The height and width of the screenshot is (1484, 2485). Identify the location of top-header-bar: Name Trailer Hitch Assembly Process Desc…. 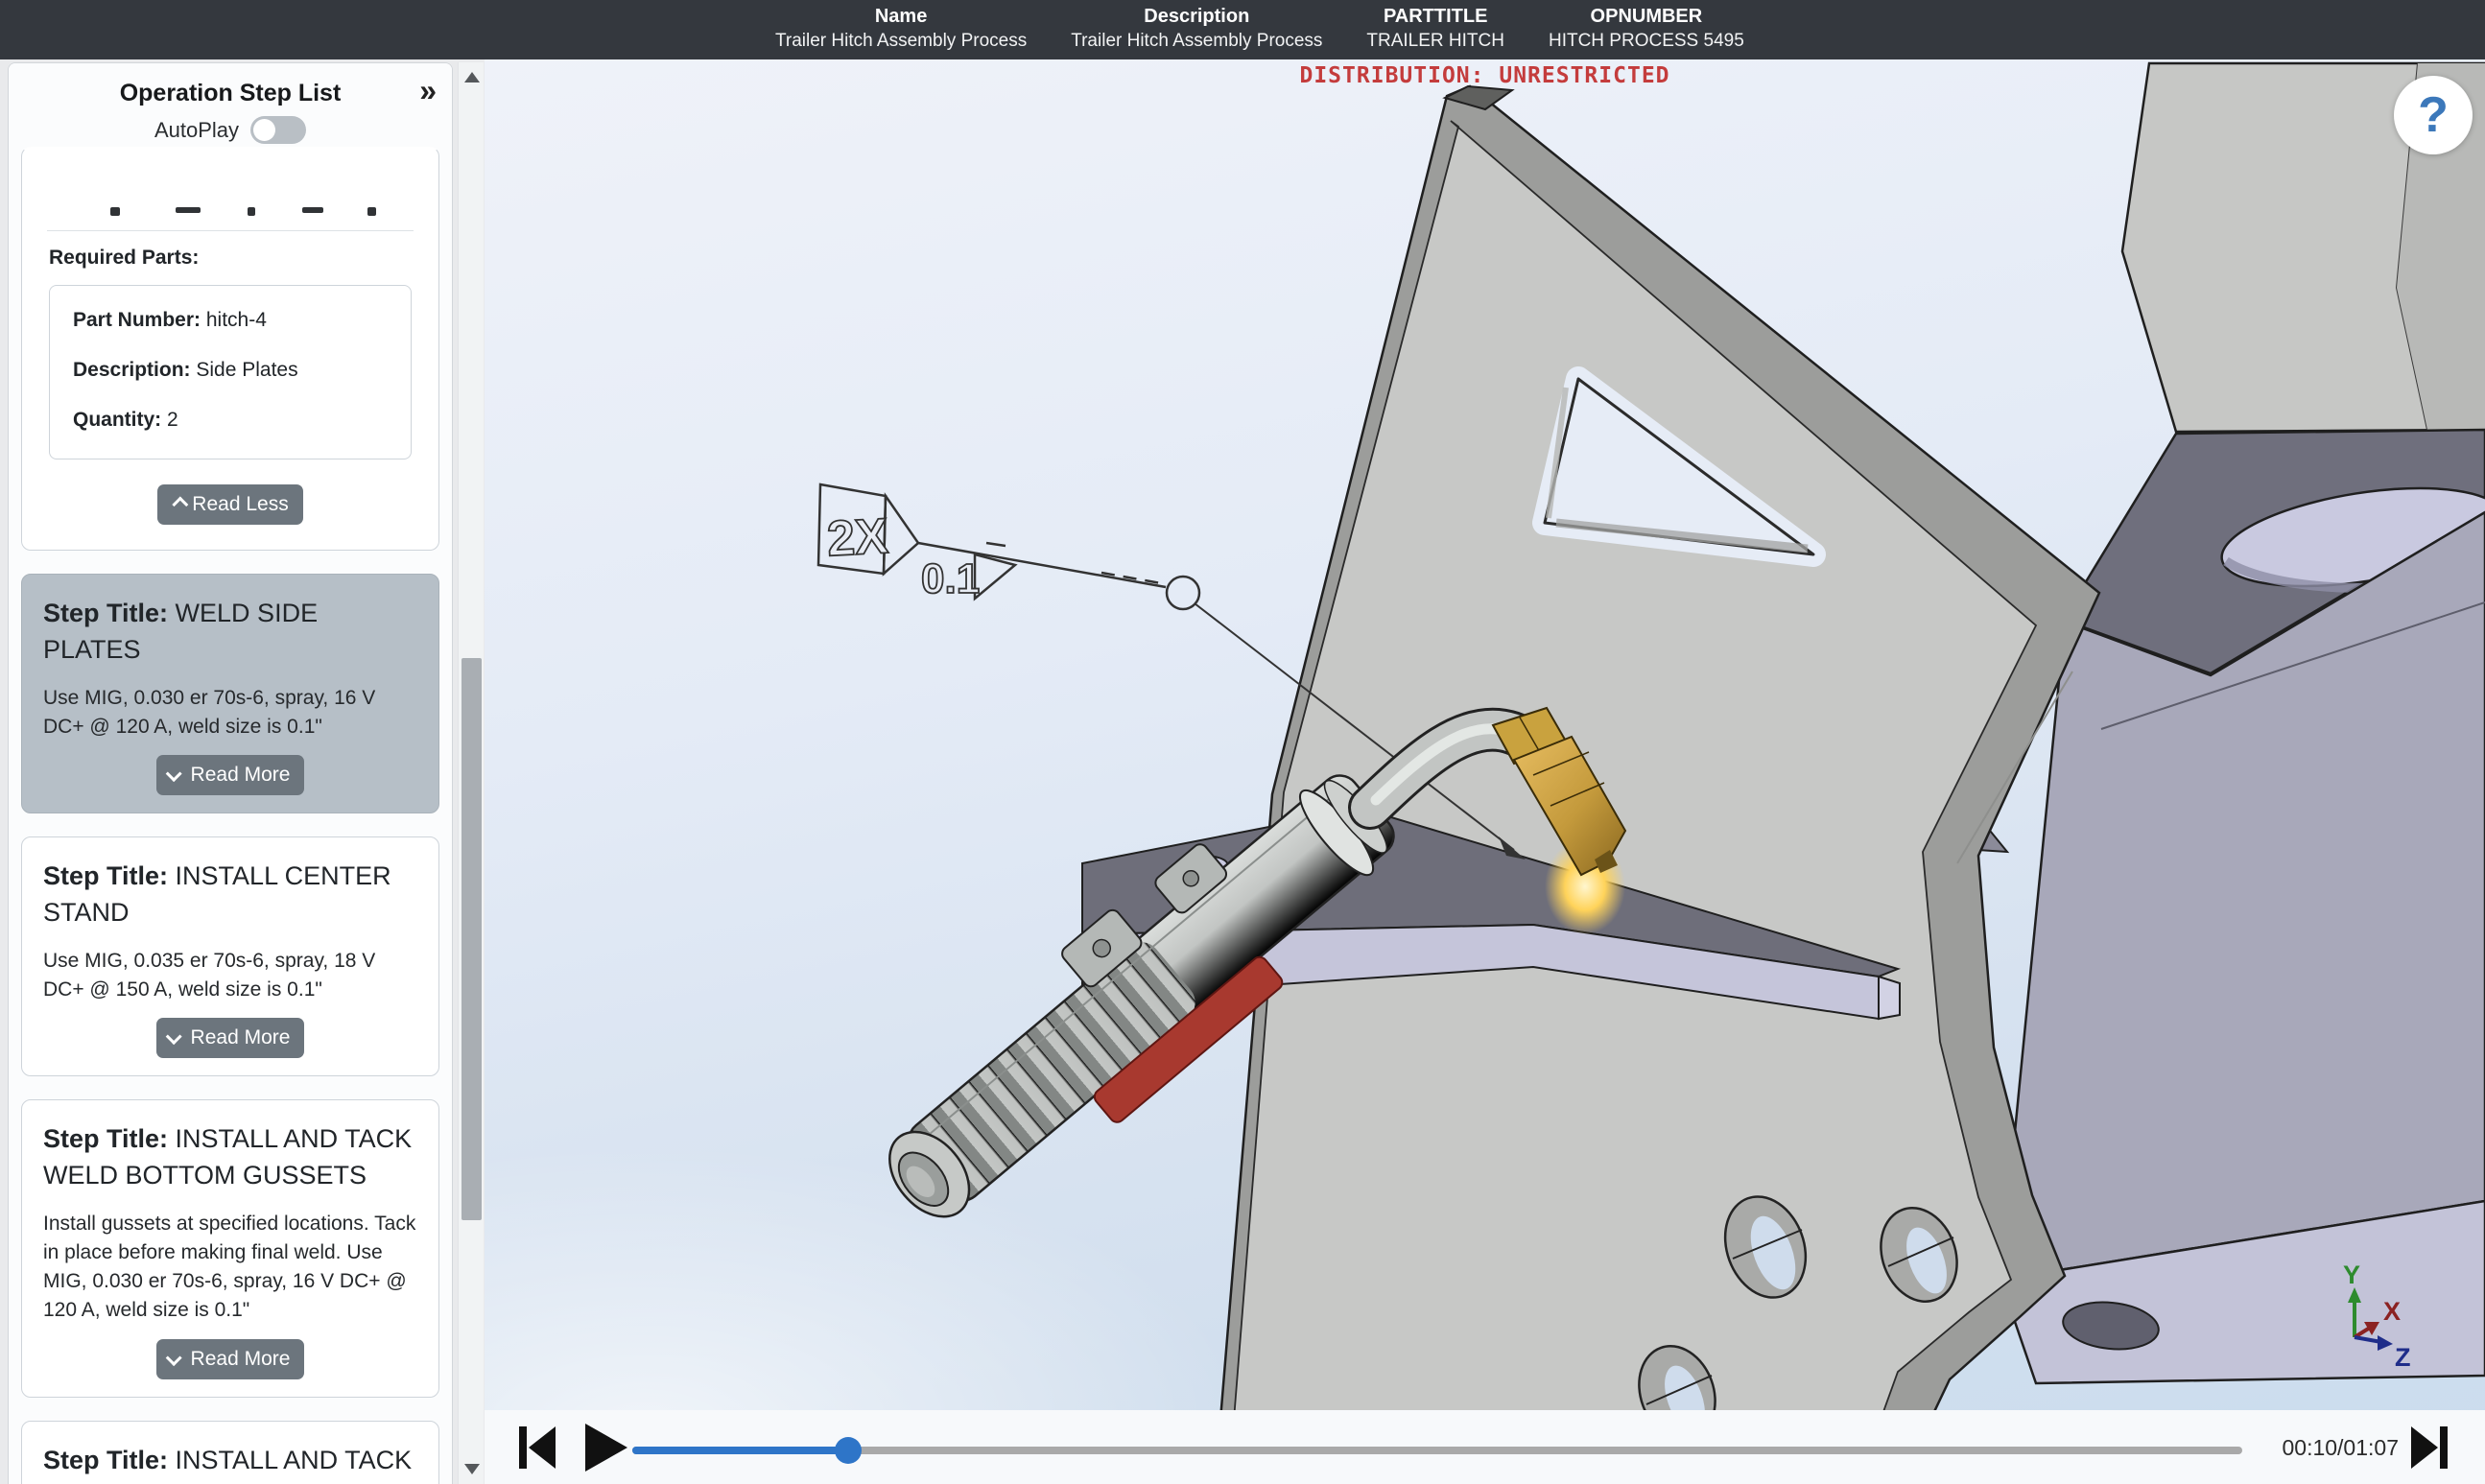
(1242, 30).